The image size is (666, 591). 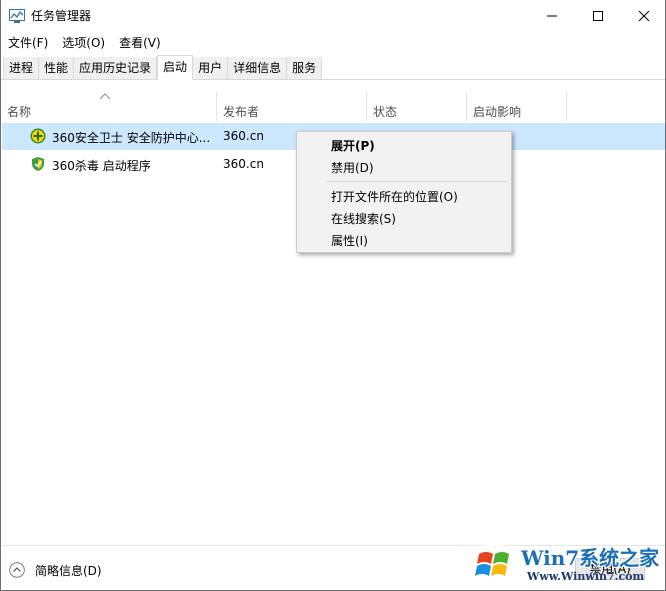 I want to click on column-headers: 名称 发布者 状态 启动影响, so click(x=333, y=107).